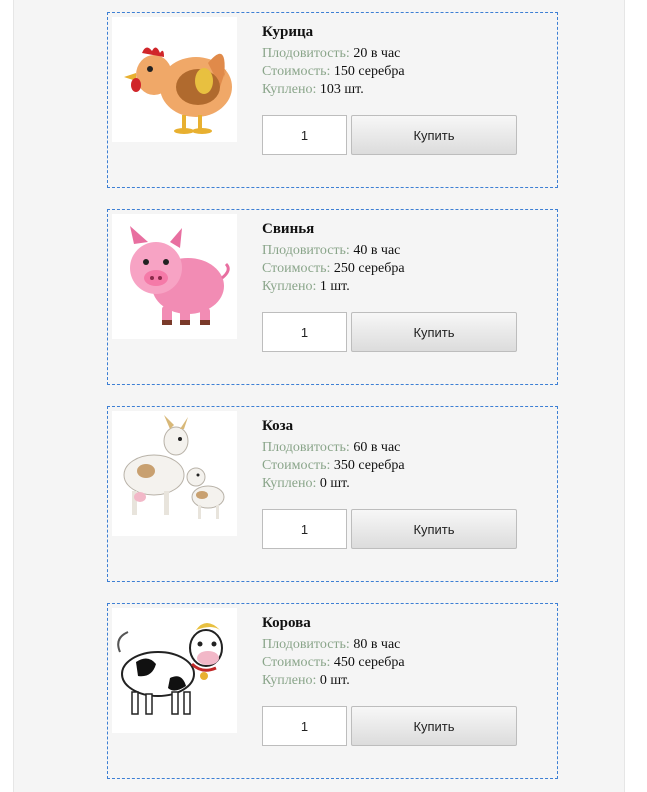  I want to click on fertility-row: Плодовитость: 80 в час, so click(407, 645).